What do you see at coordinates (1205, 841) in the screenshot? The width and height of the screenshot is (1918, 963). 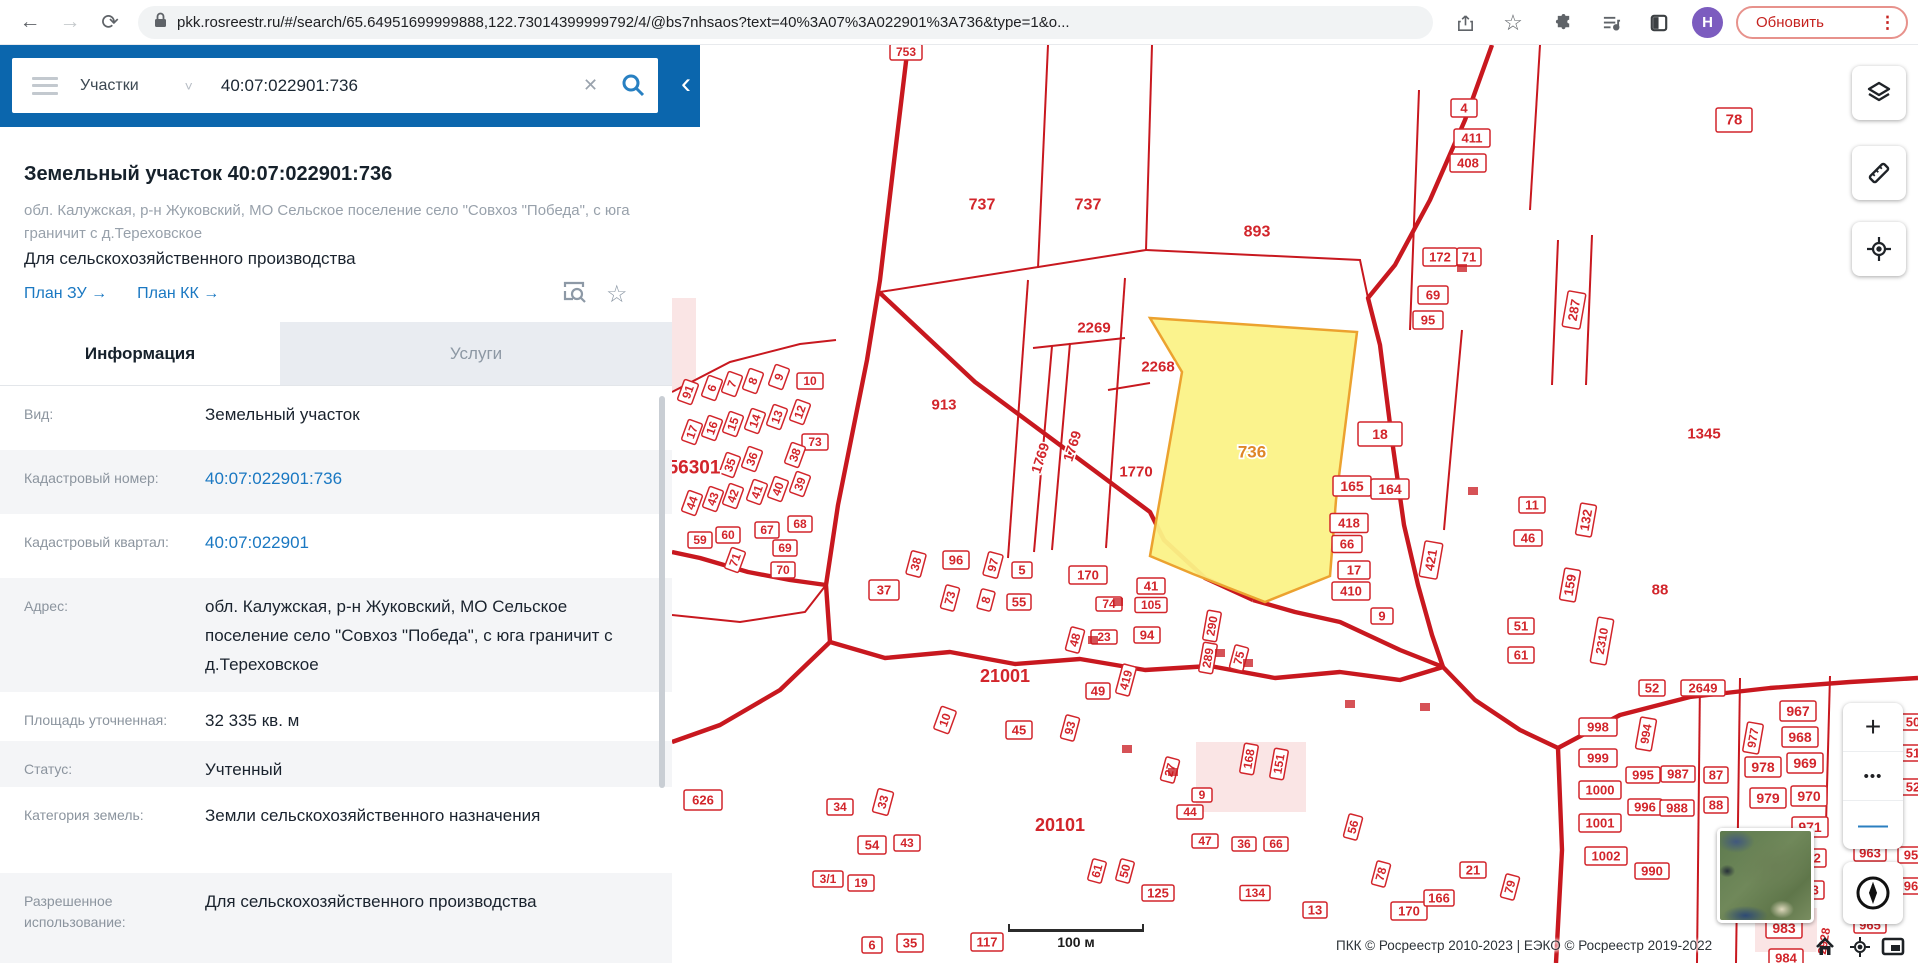 I see `parcel-label: 47` at bounding box center [1205, 841].